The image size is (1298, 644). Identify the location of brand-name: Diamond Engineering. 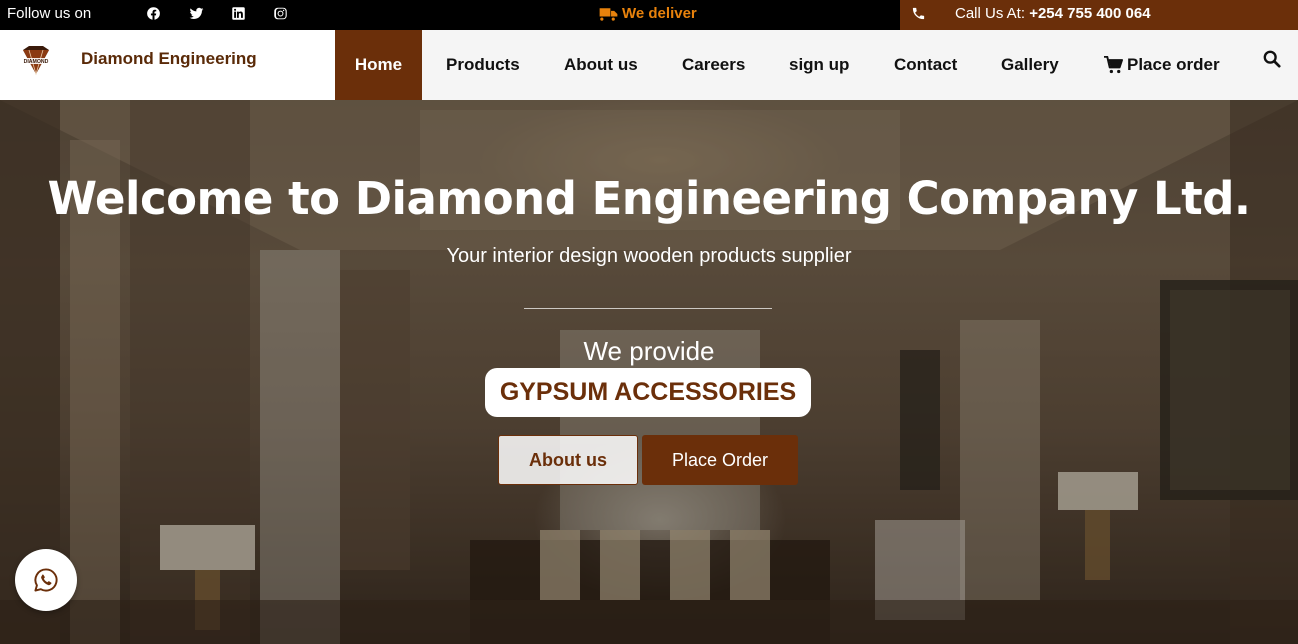
(169, 59).